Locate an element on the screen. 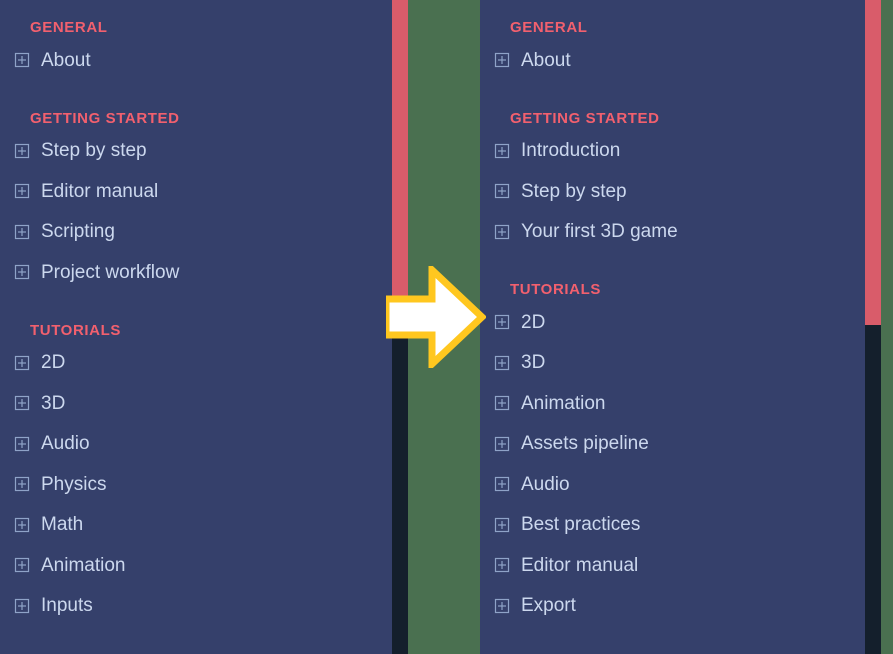 The image size is (893, 654). separator-band is located at coordinates (444, 327).